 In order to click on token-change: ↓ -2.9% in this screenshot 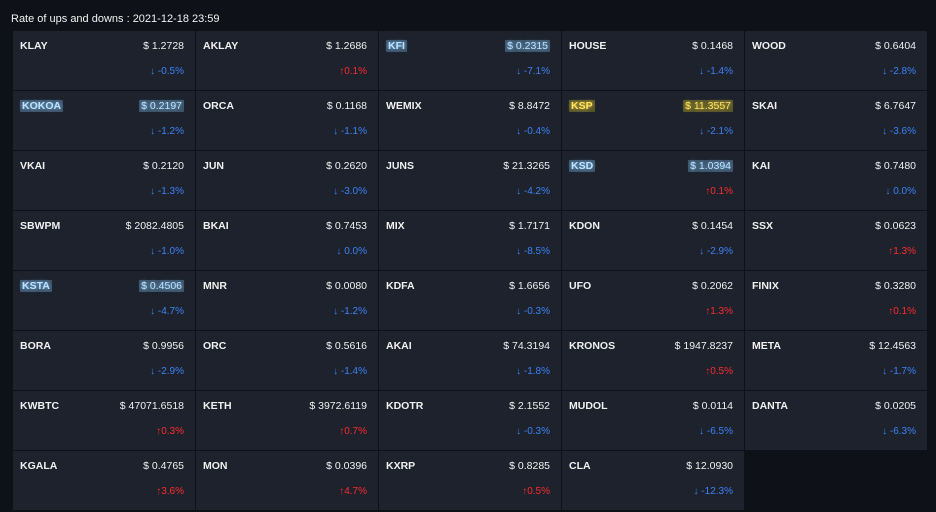, I will do `click(716, 251)`.